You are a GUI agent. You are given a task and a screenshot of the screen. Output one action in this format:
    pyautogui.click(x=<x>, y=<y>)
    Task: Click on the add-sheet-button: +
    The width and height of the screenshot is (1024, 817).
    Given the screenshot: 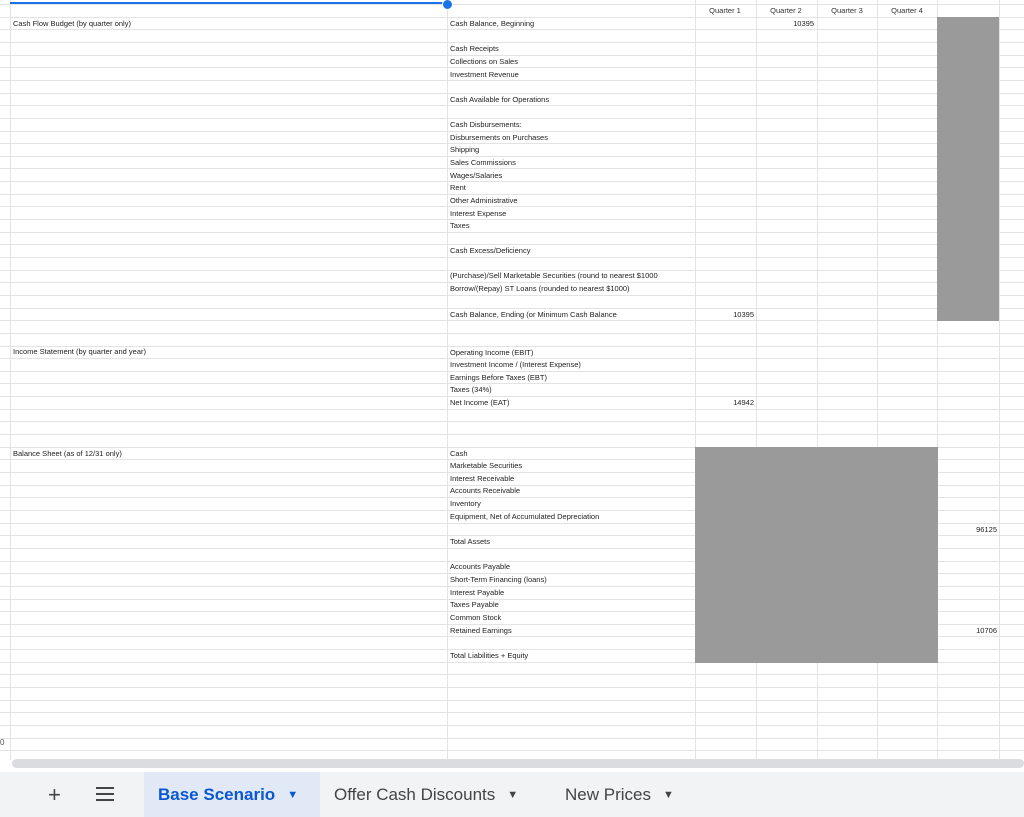 What is the action you would take?
    pyautogui.click(x=54, y=794)
    